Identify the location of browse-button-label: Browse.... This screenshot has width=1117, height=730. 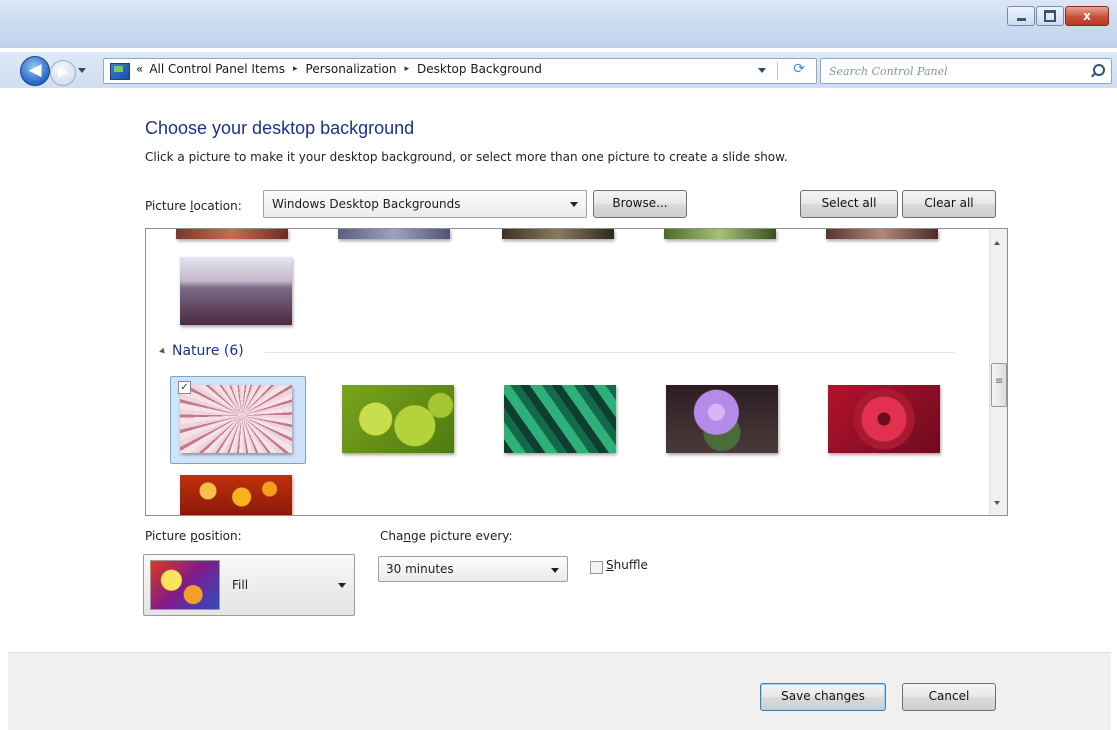
(640, 203).